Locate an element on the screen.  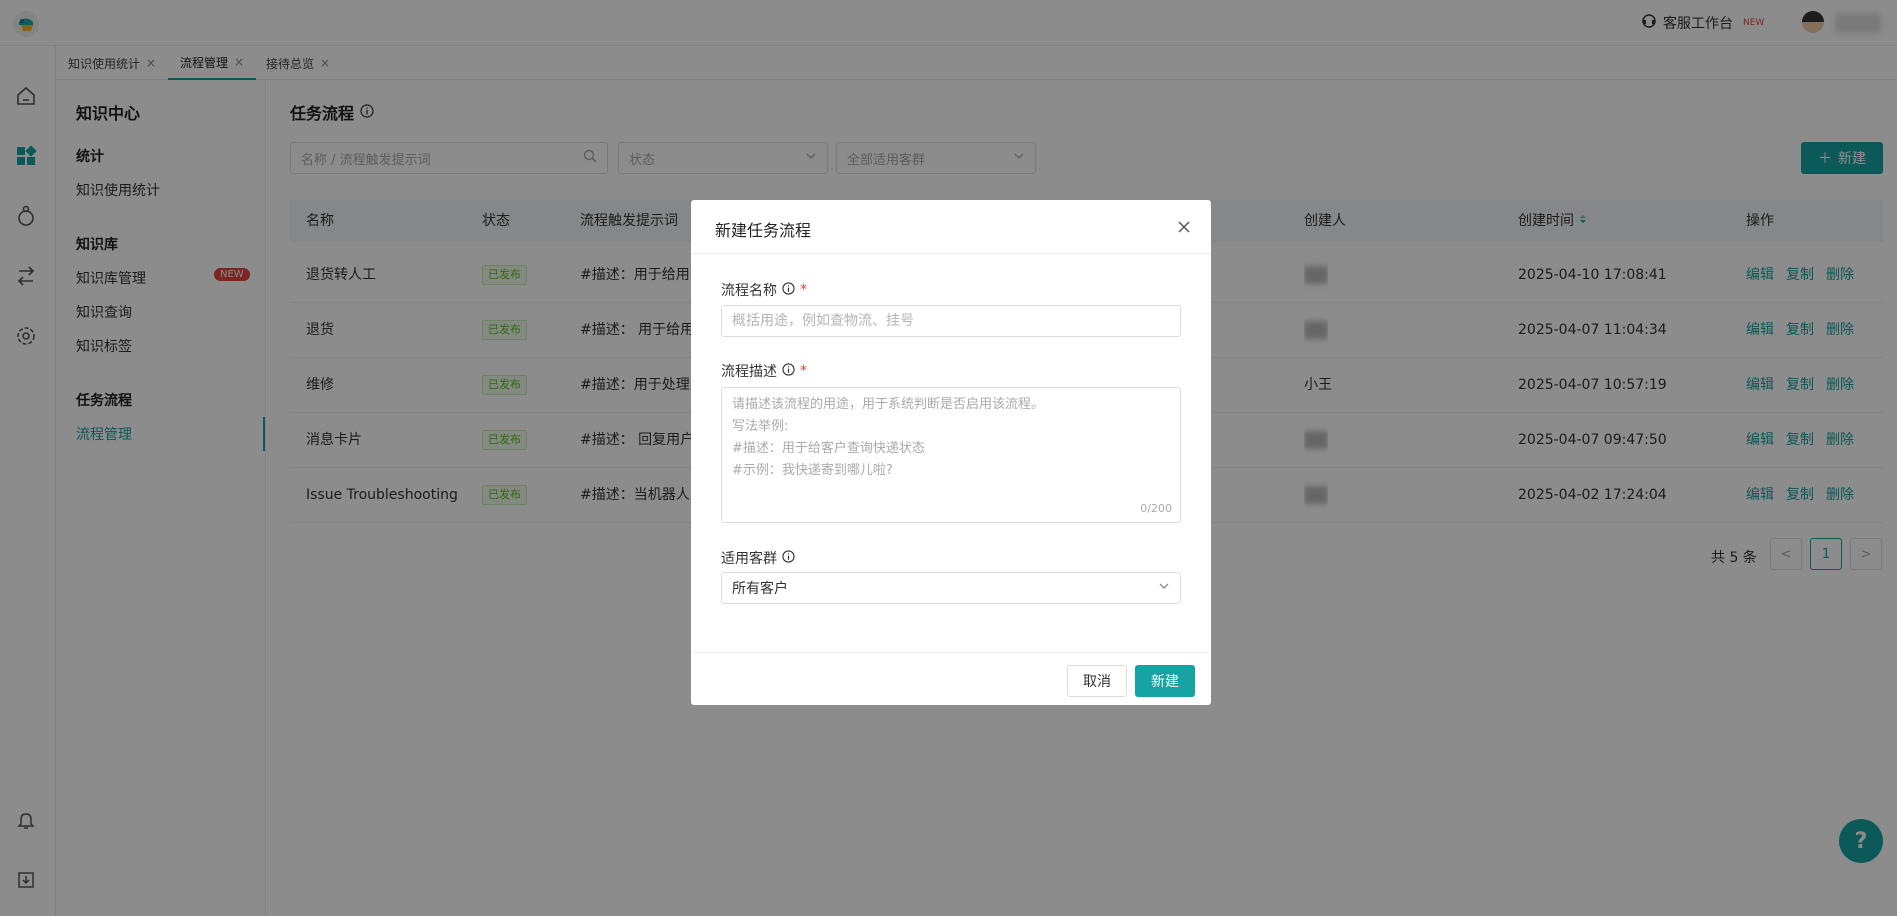
create-button: 新建 is located at coordinates (1165, 681).